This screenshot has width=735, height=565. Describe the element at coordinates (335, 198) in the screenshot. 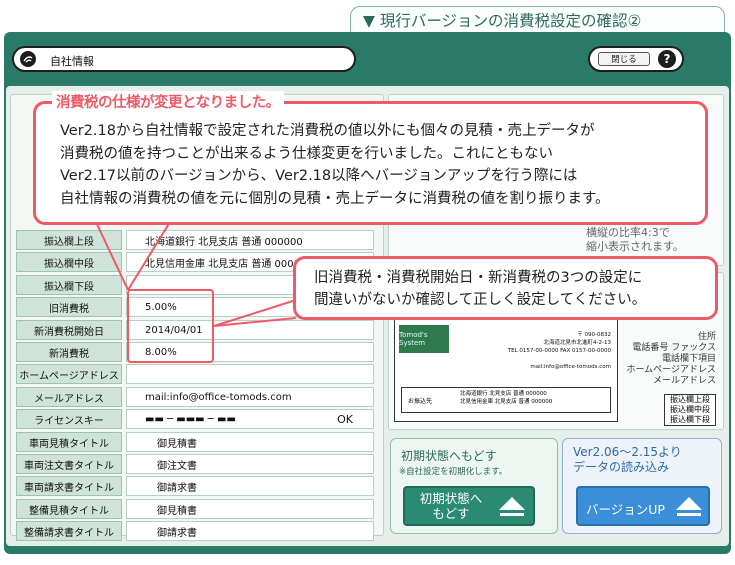

I see `callout-line: 自社情報の消費税の値を元に個別の見積・売上データに消費税の値を割り振ります。` at that location.